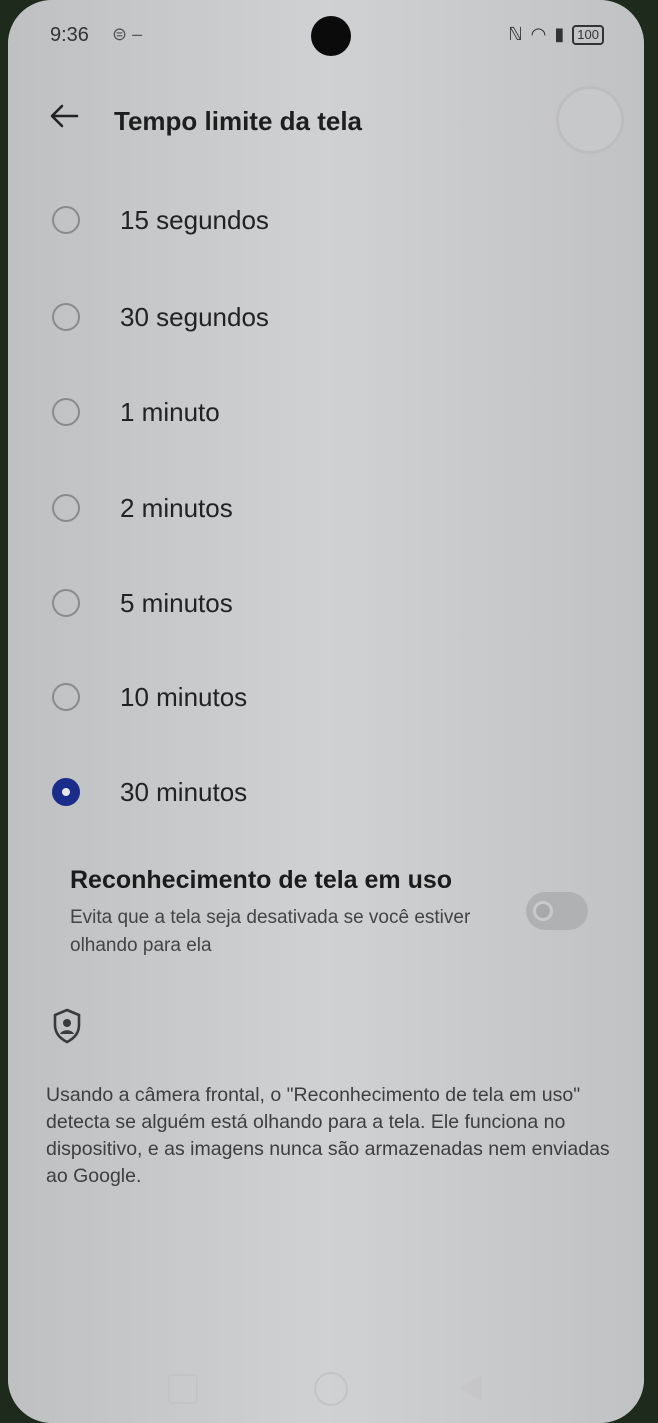 This screenshot has width=658, height=1423. I want to click on option-label: 2 minutos, so click(176, 507).